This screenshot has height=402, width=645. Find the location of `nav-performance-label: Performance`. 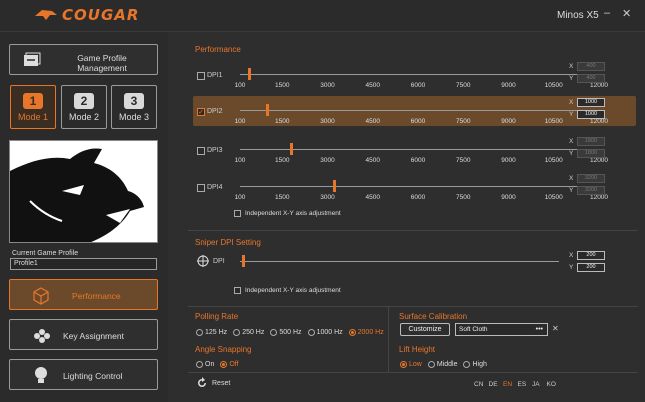

nav-performance-label: Performance is located at coordinates (96, 296).